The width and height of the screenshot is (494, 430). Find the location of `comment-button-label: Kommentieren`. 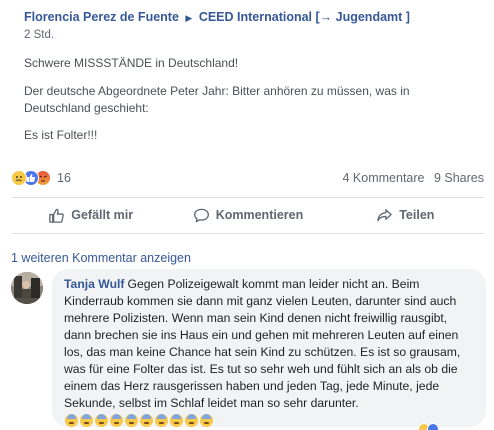

comment-button-label: Kommentieren is located at coordinates (259, 215).